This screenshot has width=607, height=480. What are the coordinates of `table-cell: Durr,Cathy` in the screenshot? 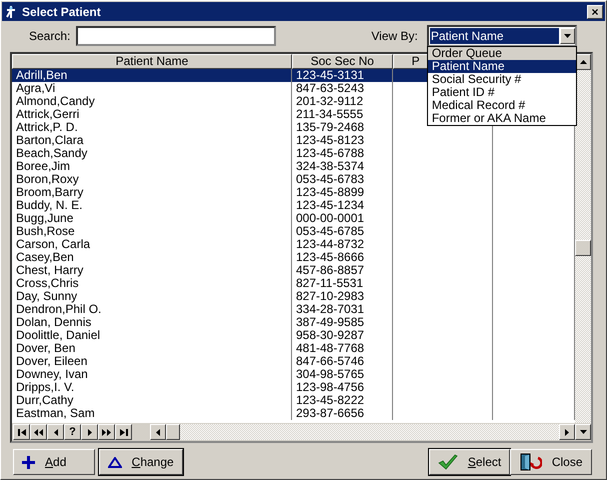 It's located at (152, 400).